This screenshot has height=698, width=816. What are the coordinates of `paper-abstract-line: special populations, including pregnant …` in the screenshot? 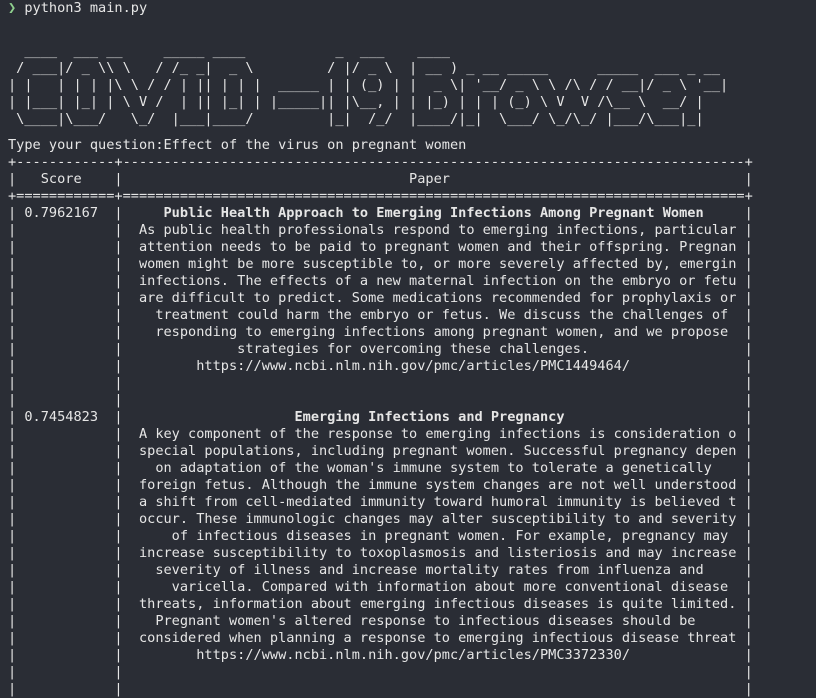 It's located at (433, 451).